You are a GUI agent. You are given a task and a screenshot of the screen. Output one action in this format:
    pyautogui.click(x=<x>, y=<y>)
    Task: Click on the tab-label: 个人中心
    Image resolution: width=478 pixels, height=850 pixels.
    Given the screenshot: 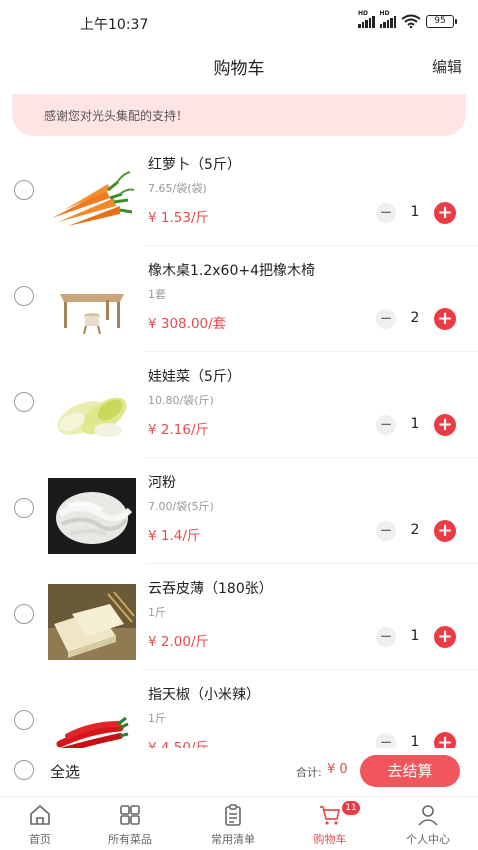 What is the action you would take?
    pyautogui.click(x=428, y=839)
    